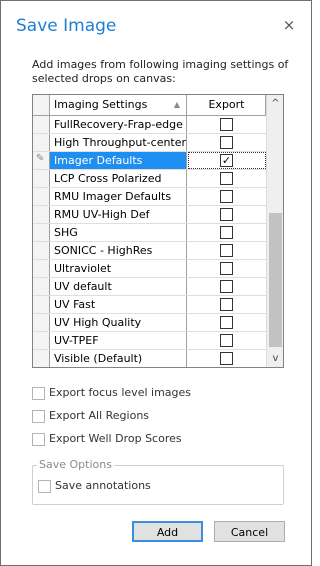 Image resolution: width=320 pixels, height=566 pixels. What do you see at coordinates (75, 464) in the screenshot?
I see `save-options-legend: Save Options` at bounding box center [75, 464].